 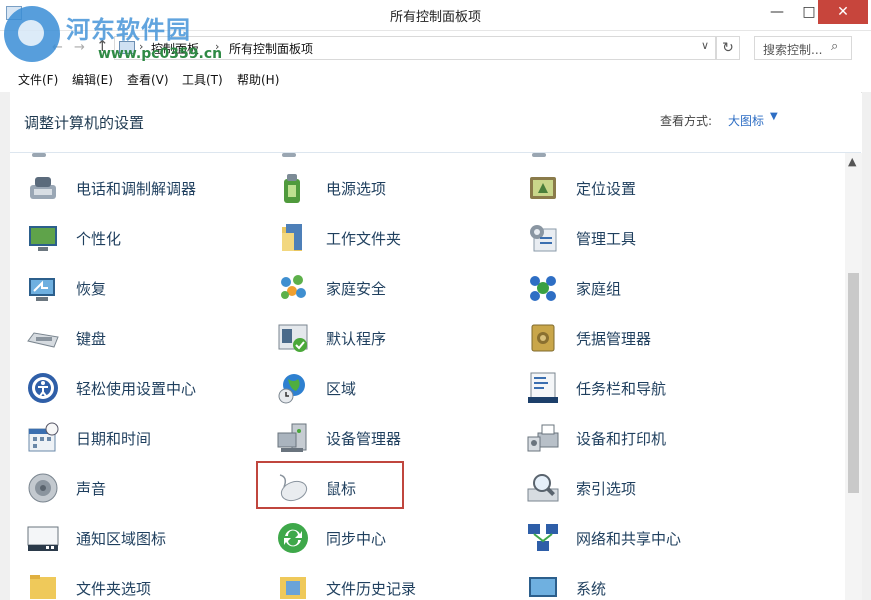 What do you see at coordinates (84, 123) in the screenshot?
I see `page-title: 调整计算机的设置` at bounding box center [84, 123].